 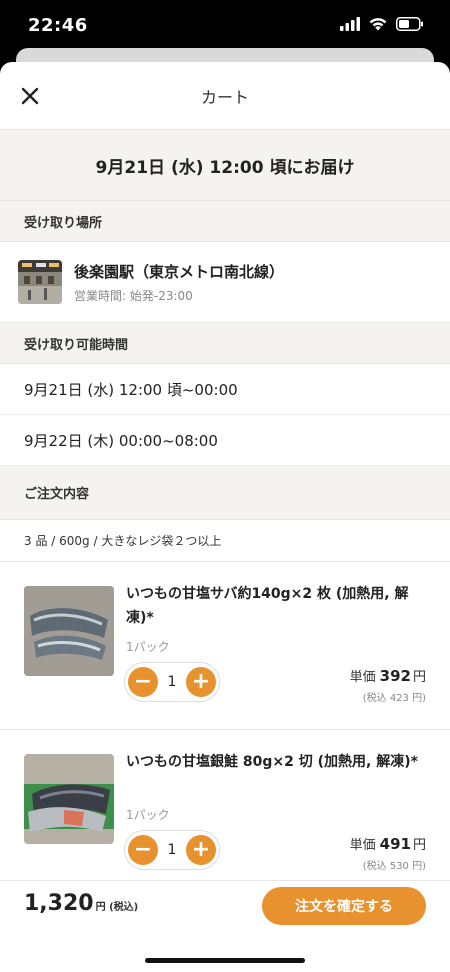 I want to click on status-icons, so click(x=382, y=25).